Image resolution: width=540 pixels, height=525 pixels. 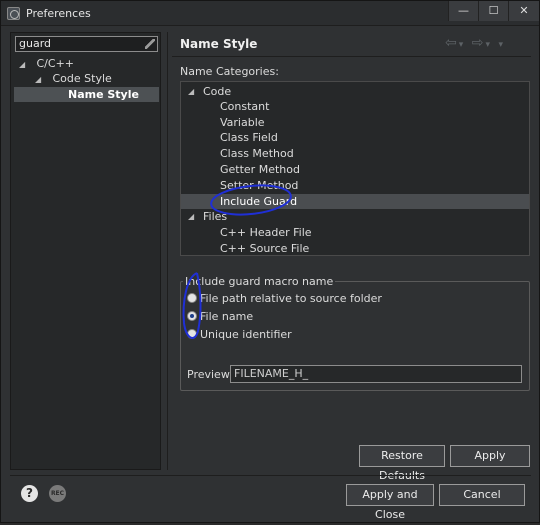 What do you see at coordinates (13, 13) in the screenshot?
I see `app-icon` at bounding box center [13, 13].